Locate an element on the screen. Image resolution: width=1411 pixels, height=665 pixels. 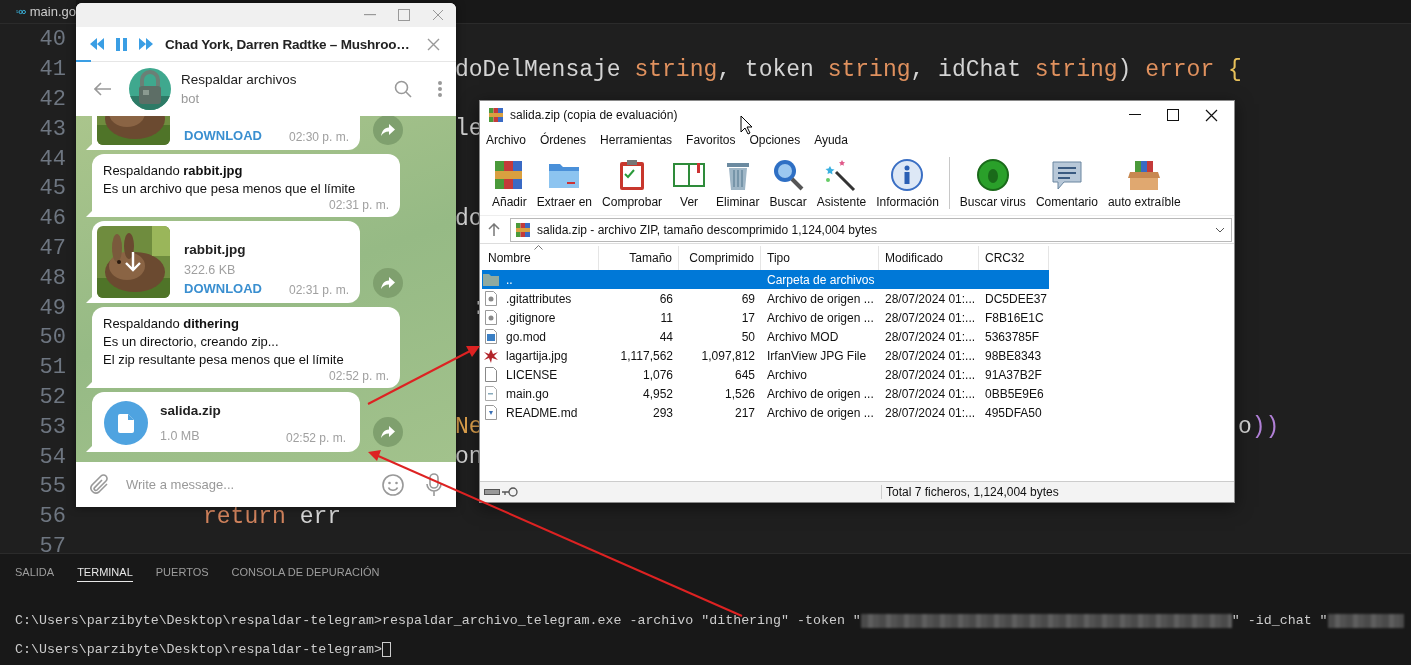
line-number: 51 is located at coordinates (52, 368).